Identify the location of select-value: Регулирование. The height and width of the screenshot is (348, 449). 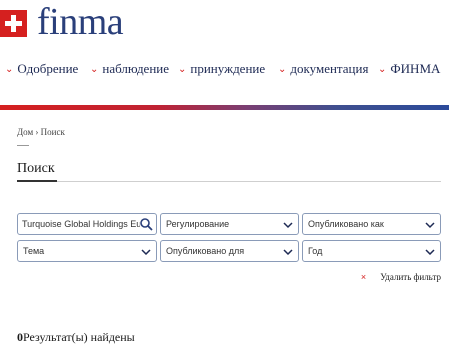
(198, 224).